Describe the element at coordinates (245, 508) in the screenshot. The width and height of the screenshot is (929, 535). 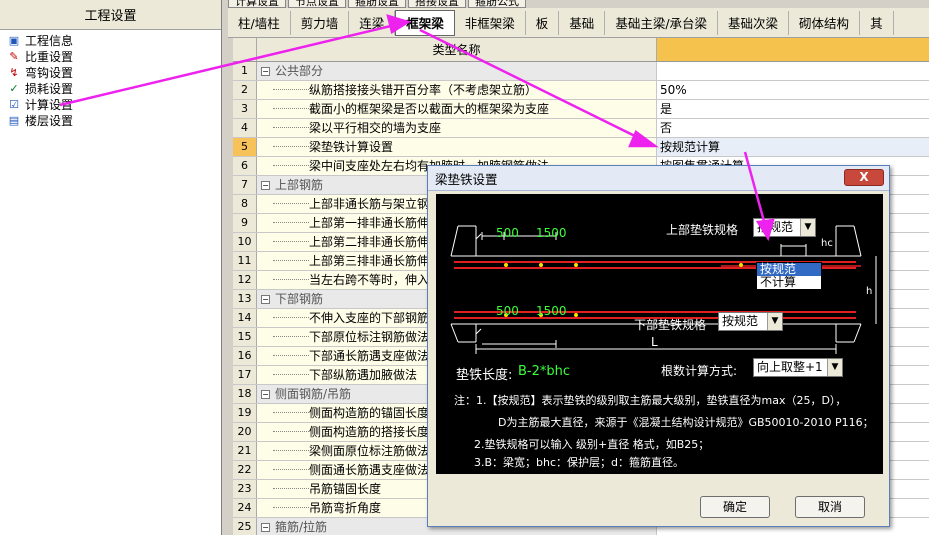
I see `row-number: 24` at that location.